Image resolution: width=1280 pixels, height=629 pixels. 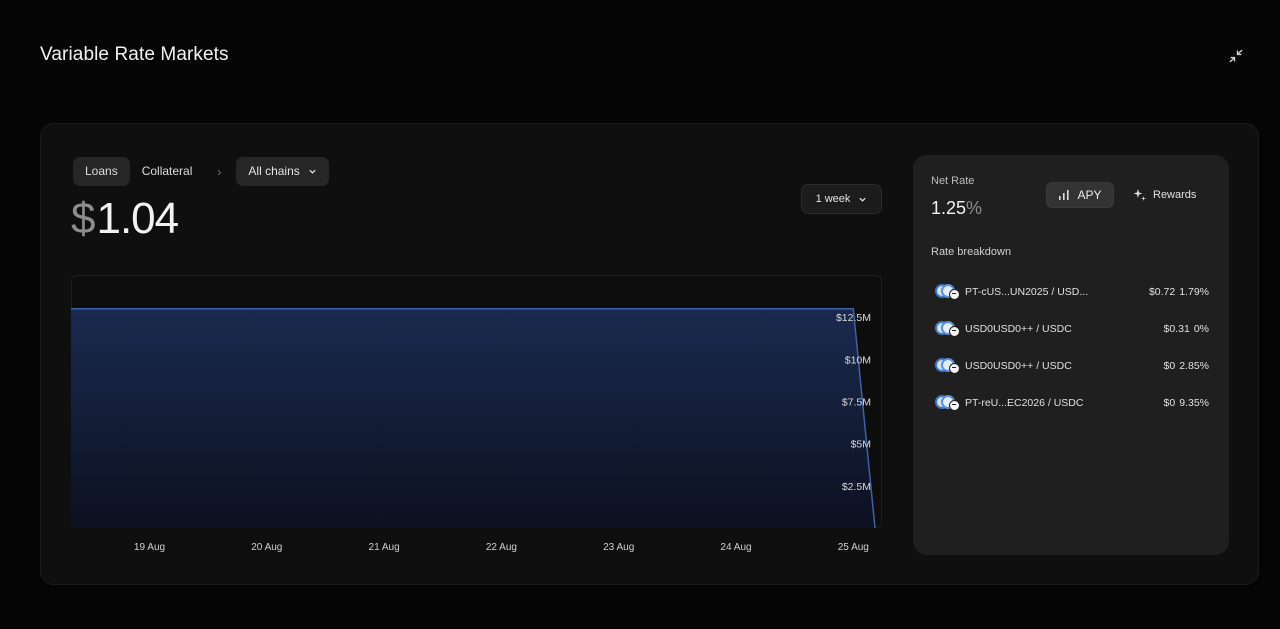 I want to click on collapse-button, so click(x=1236, y=56).